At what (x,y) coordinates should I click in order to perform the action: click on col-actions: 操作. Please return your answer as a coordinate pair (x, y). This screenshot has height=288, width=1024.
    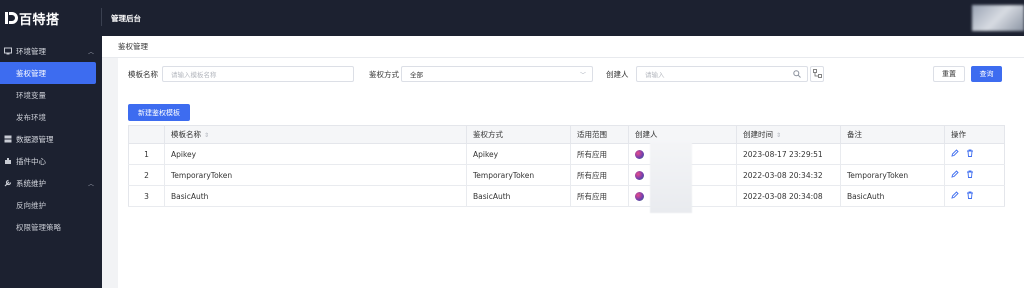
    Looking at the image, I should click on (974, 134).